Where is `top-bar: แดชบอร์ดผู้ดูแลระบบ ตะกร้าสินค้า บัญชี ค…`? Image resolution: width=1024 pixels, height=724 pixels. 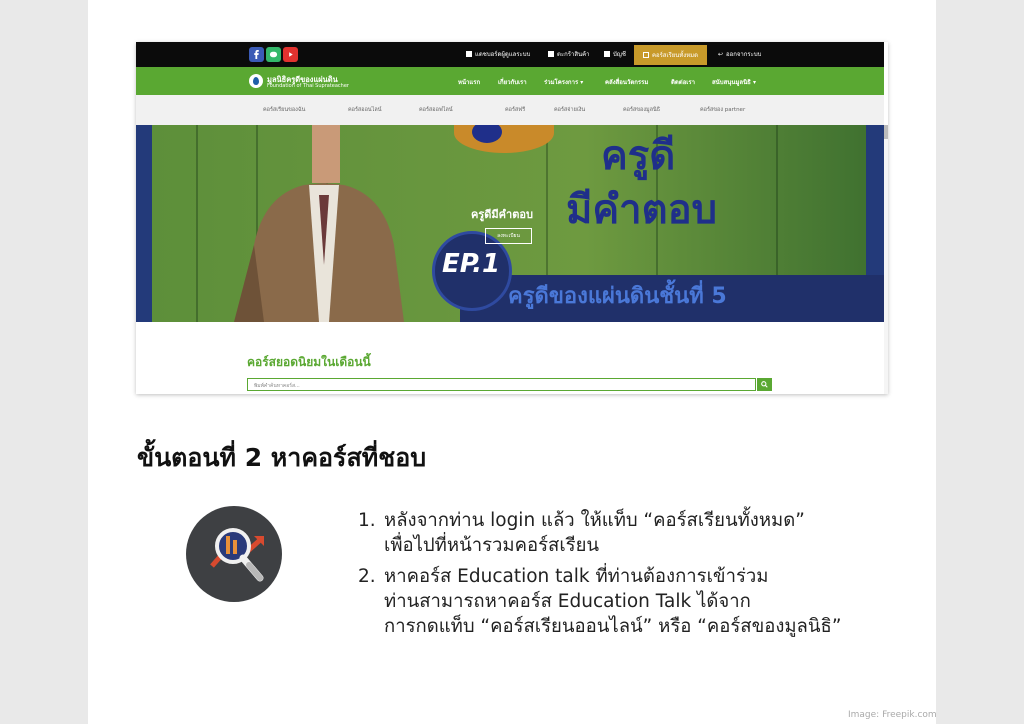
top-bar: แดชบอร์ดผู้ดูแลระบบ ตะกร้าสินค้า บัญชี ค… is located at coordinates (510, 54).